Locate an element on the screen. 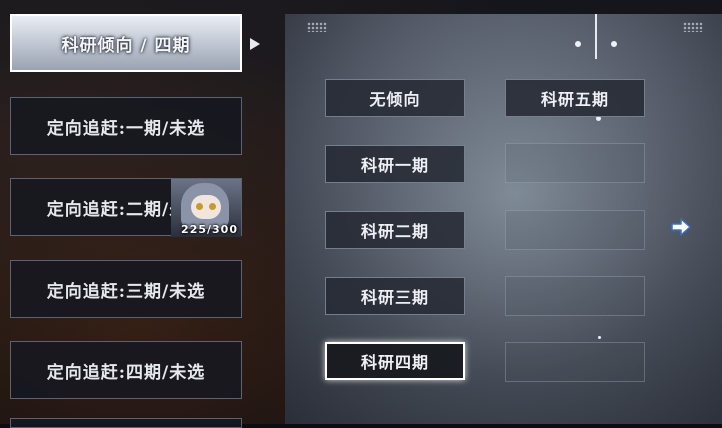 This screenshot has height=428, width=722. tier-phase2-button: 科研二期 is located at coordinates (395, 230).